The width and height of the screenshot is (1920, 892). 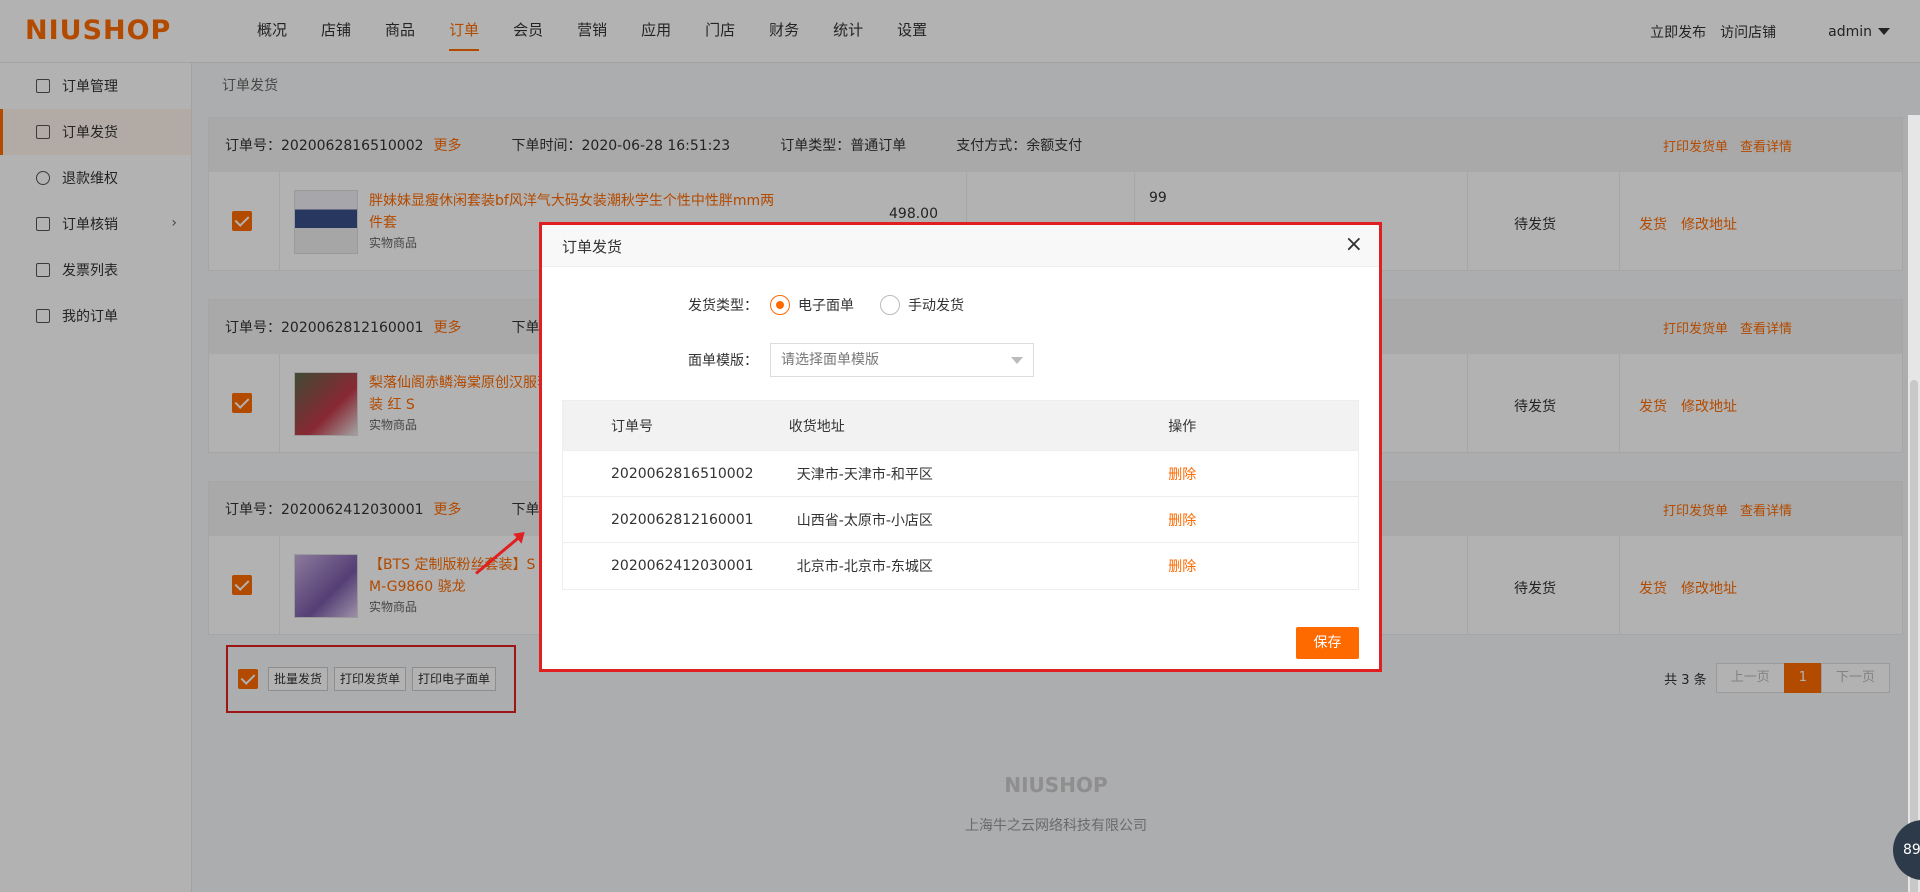 What do you see at coordinates (960, 520) in the screenshot?
I see `table-row: 2020062812160001 山西省-太原市-小店区 删除` at bounding box center [960, 520].